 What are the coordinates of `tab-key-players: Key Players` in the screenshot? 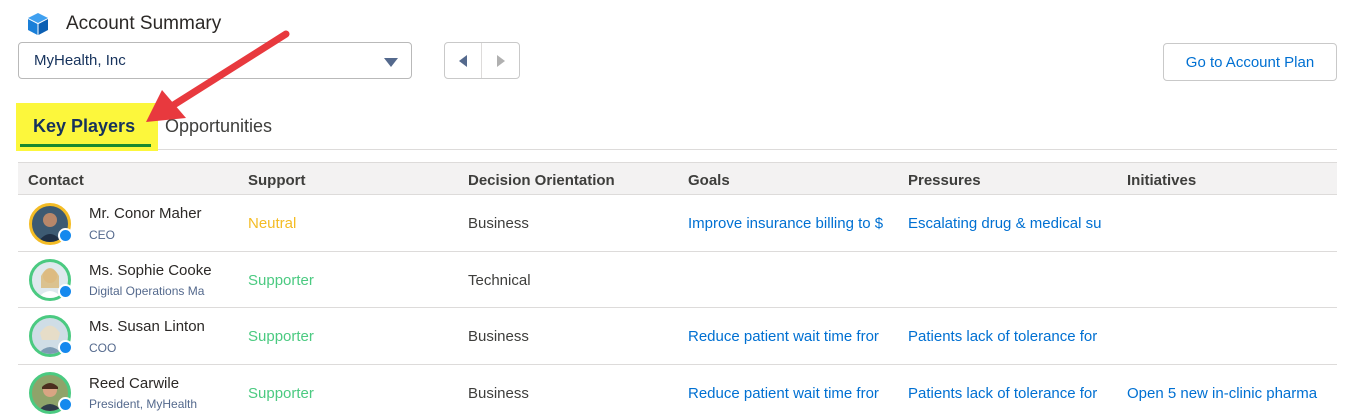 It's located at (87, 127).